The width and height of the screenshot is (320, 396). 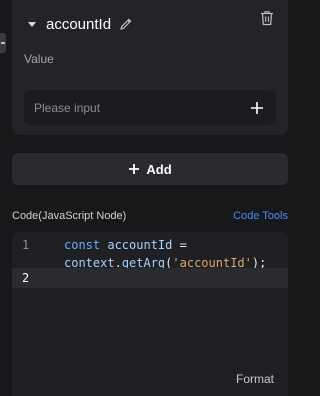 What do you see at coordinates (82, 245) in the screenshot?
I see `keyword: const` at bounding box center [82, 245].